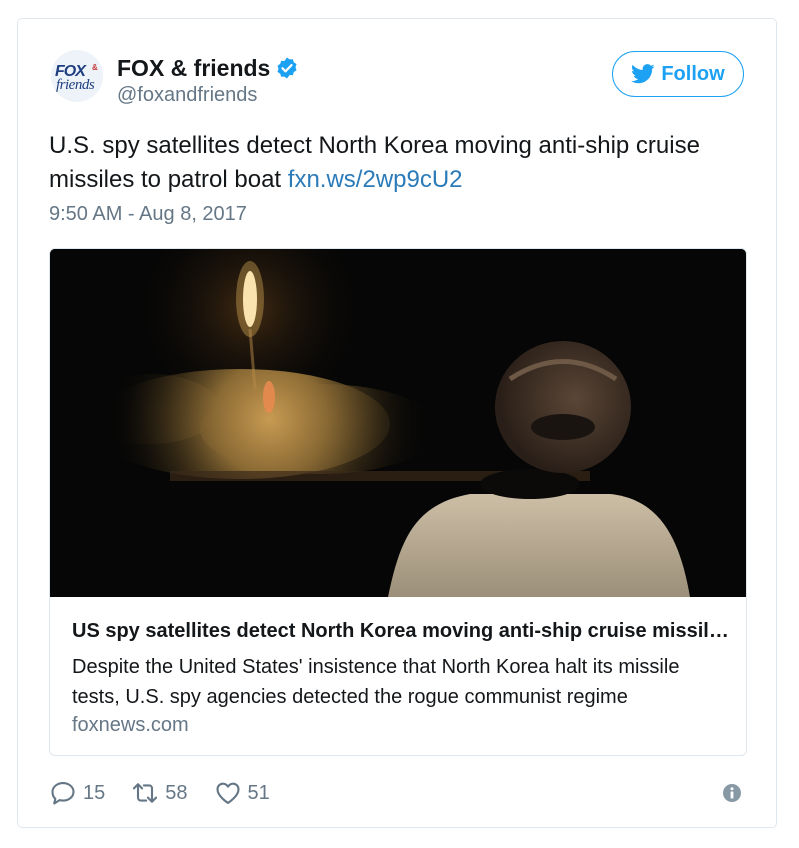 The width and height of the screenshot is (799, 848). I want to click on verified-badge-icon, so click(287, 68).